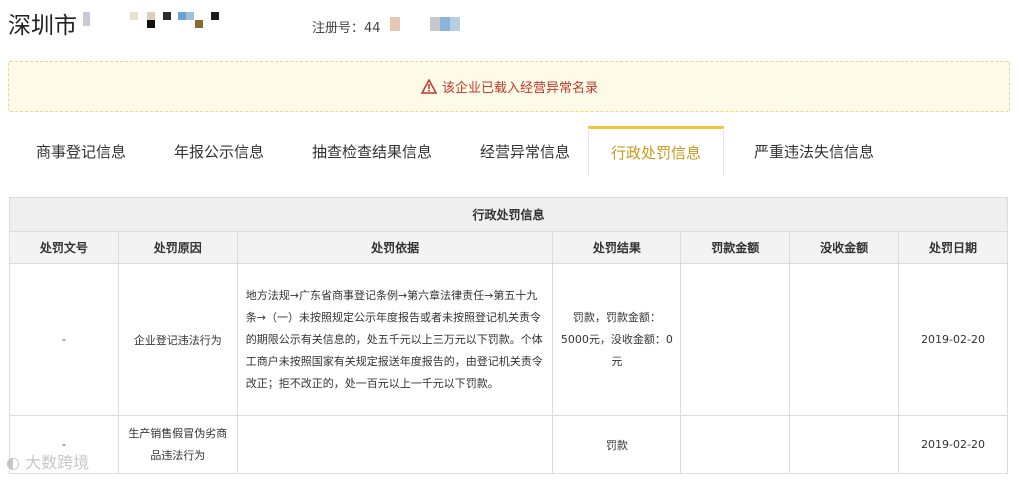  I want to click on penalty-reason: 生产销售假冒伪劣商品违法行为, so click(177, 444).